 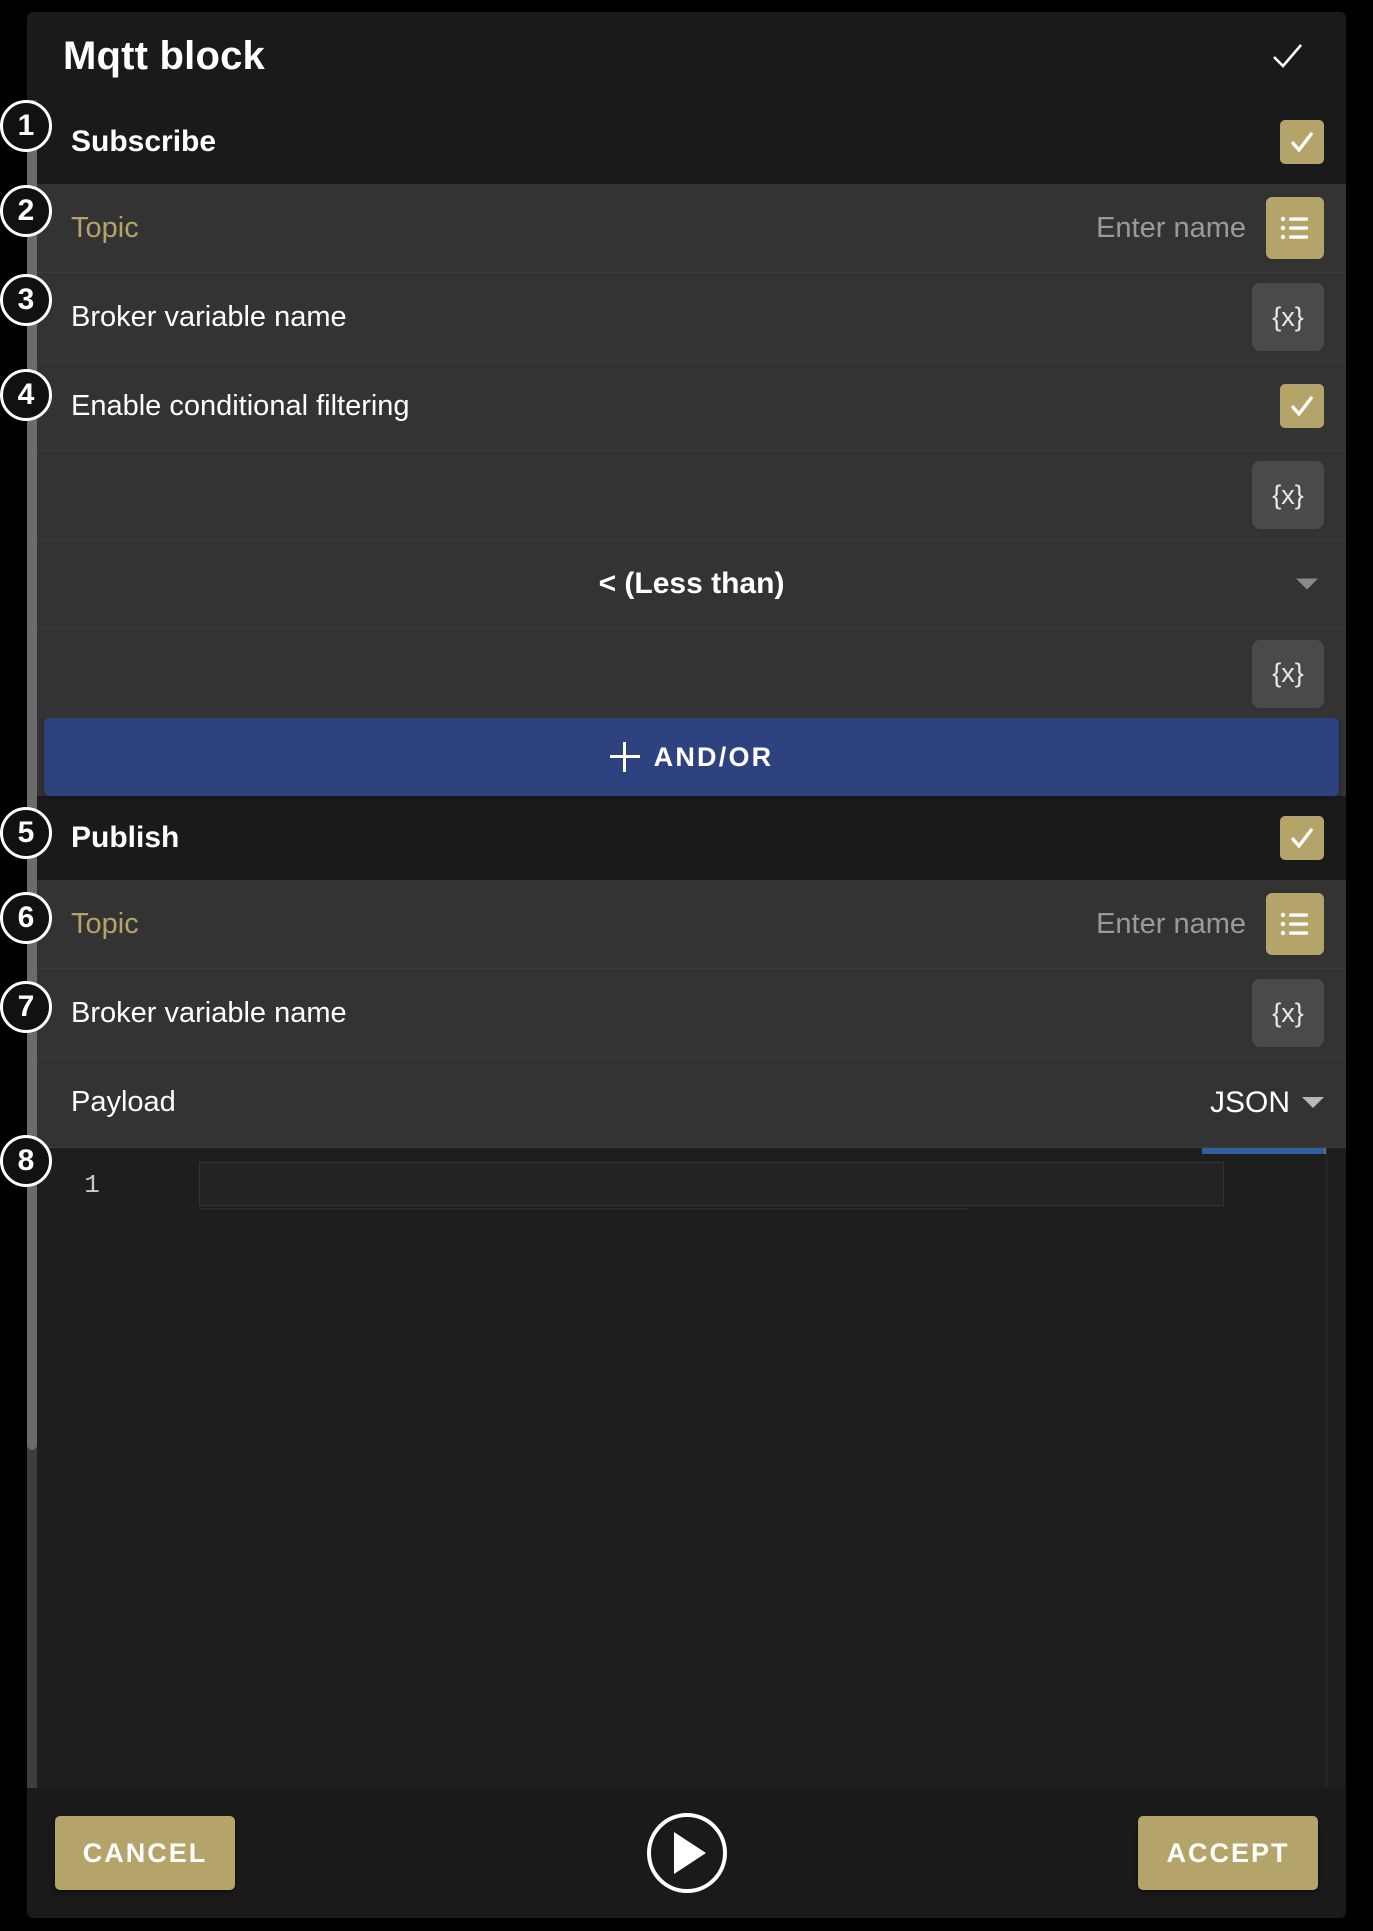 What do you see at coordinates (105, 227) in the screenshot?
I see `subscribe-topic-label: Topic` at bounding box center [105, 227].